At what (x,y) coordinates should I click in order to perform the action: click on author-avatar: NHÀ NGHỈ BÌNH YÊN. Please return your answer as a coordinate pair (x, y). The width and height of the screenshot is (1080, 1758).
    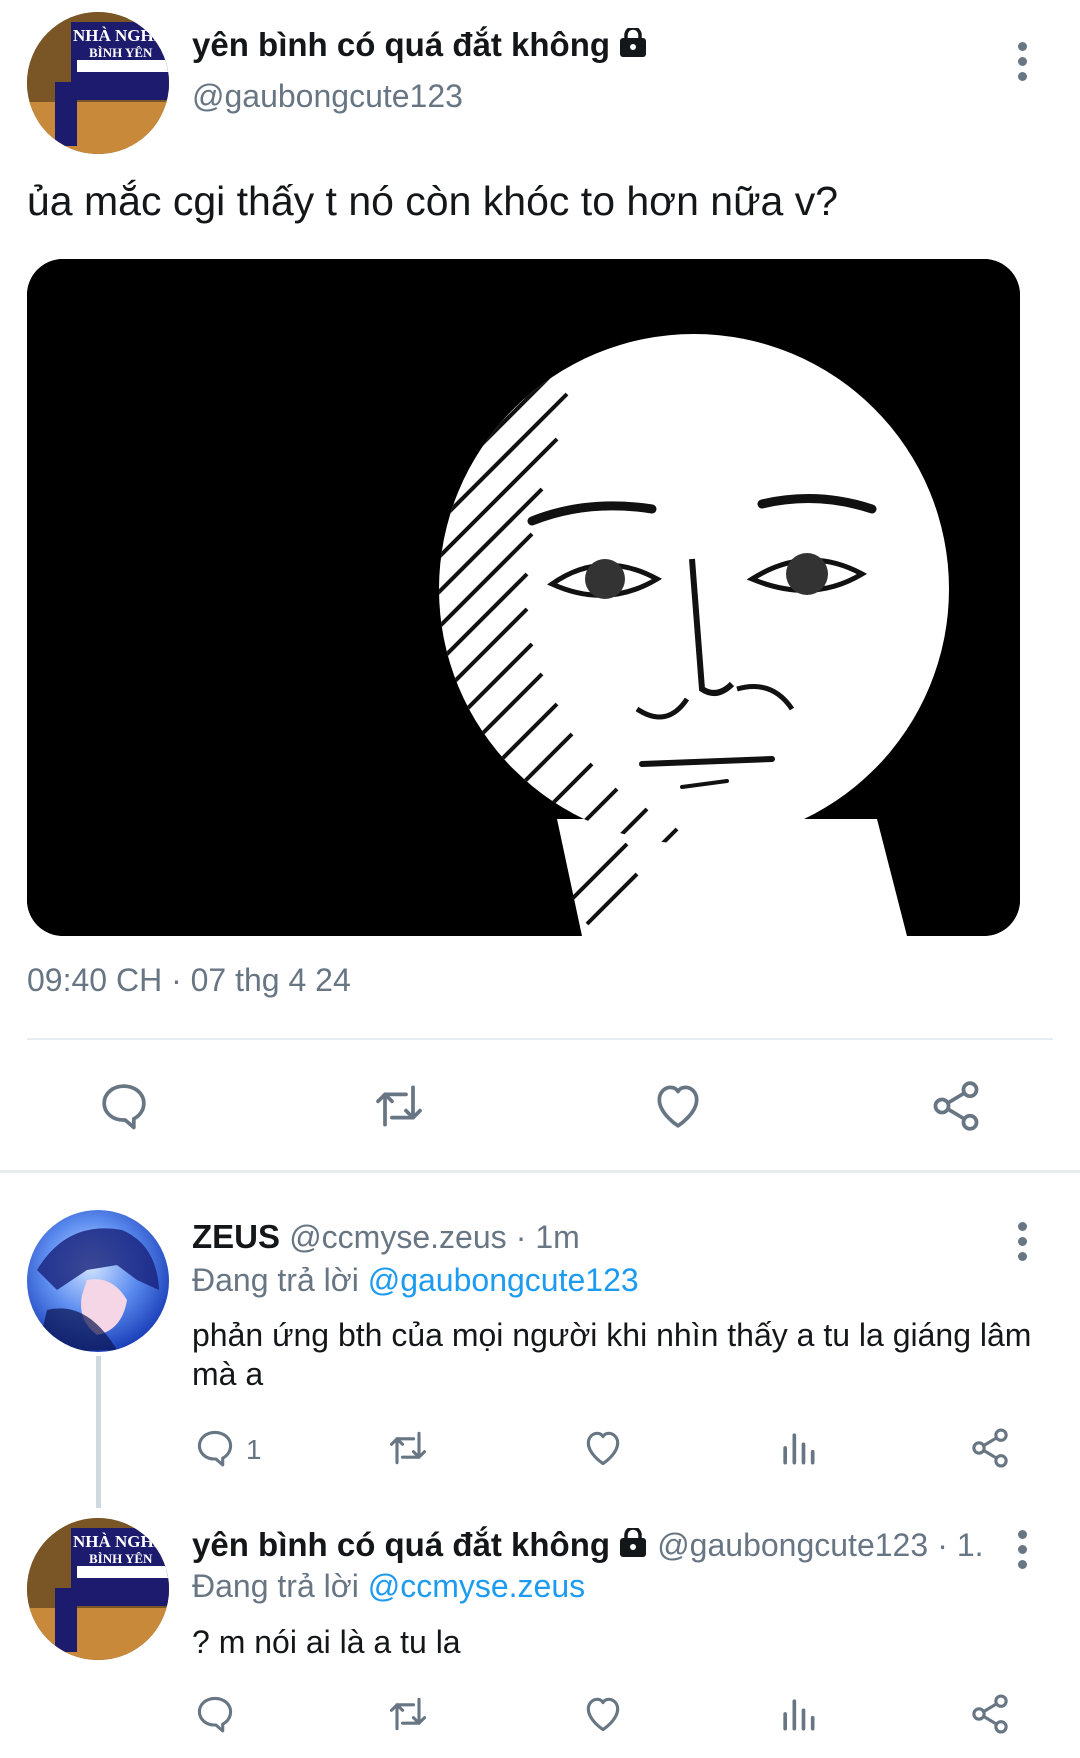
    Looking at the image, I should click on (98, 83).